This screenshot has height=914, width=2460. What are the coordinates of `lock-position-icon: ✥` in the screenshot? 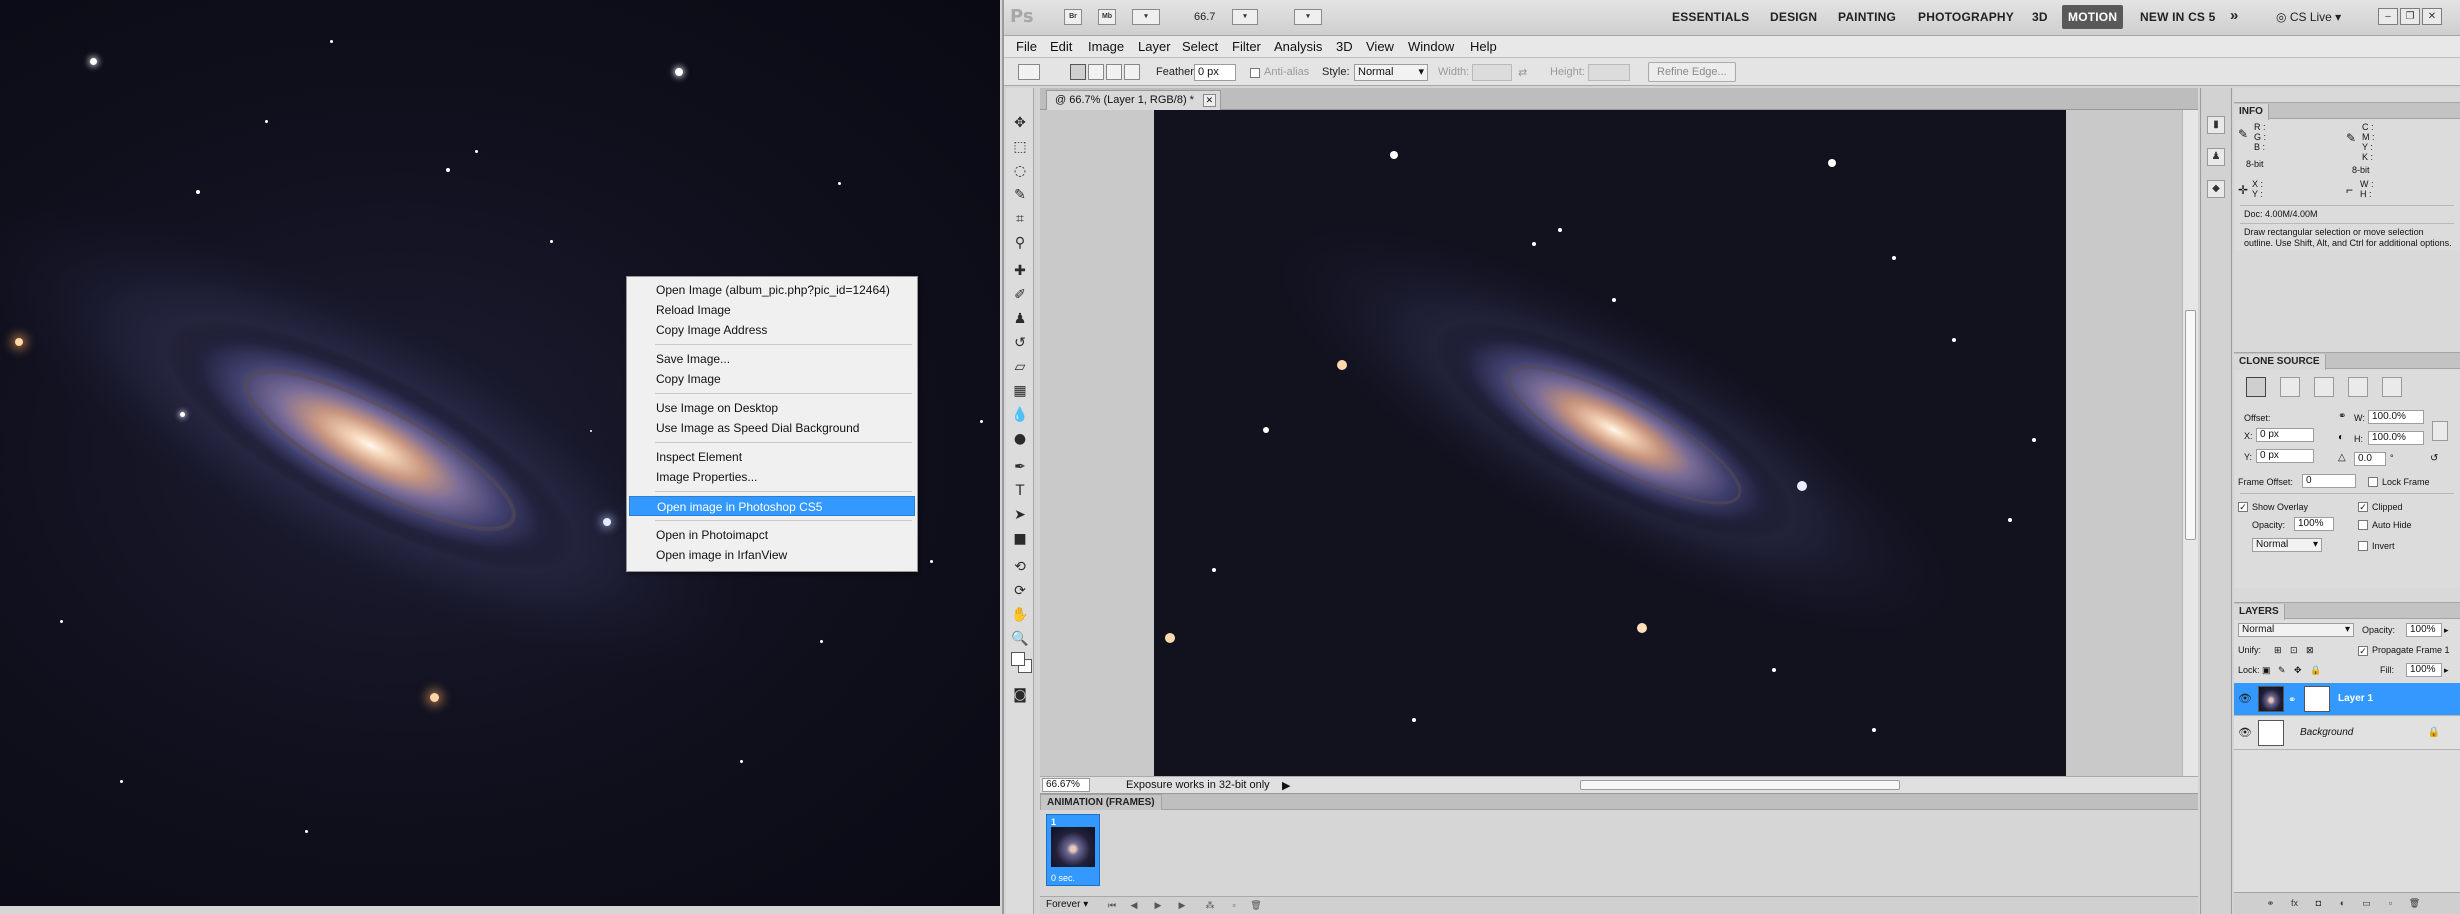 It's located at (2298, 670).